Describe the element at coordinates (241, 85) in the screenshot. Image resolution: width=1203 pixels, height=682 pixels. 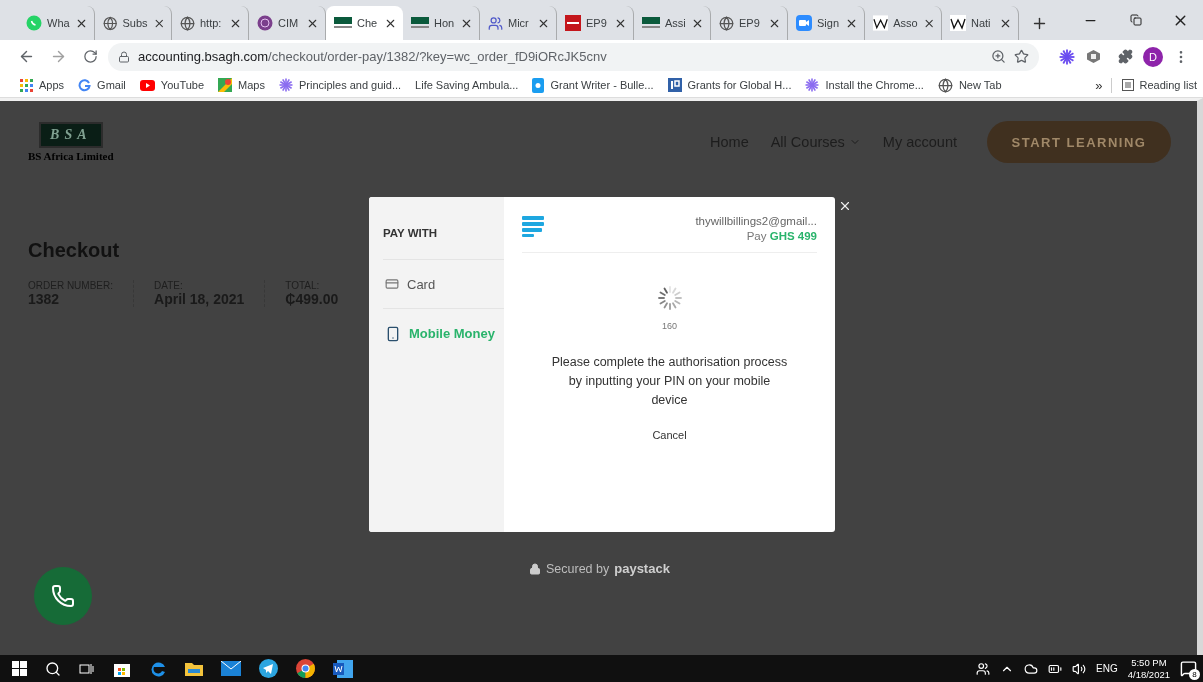
I see `bookmark-link: Maps` at that location.